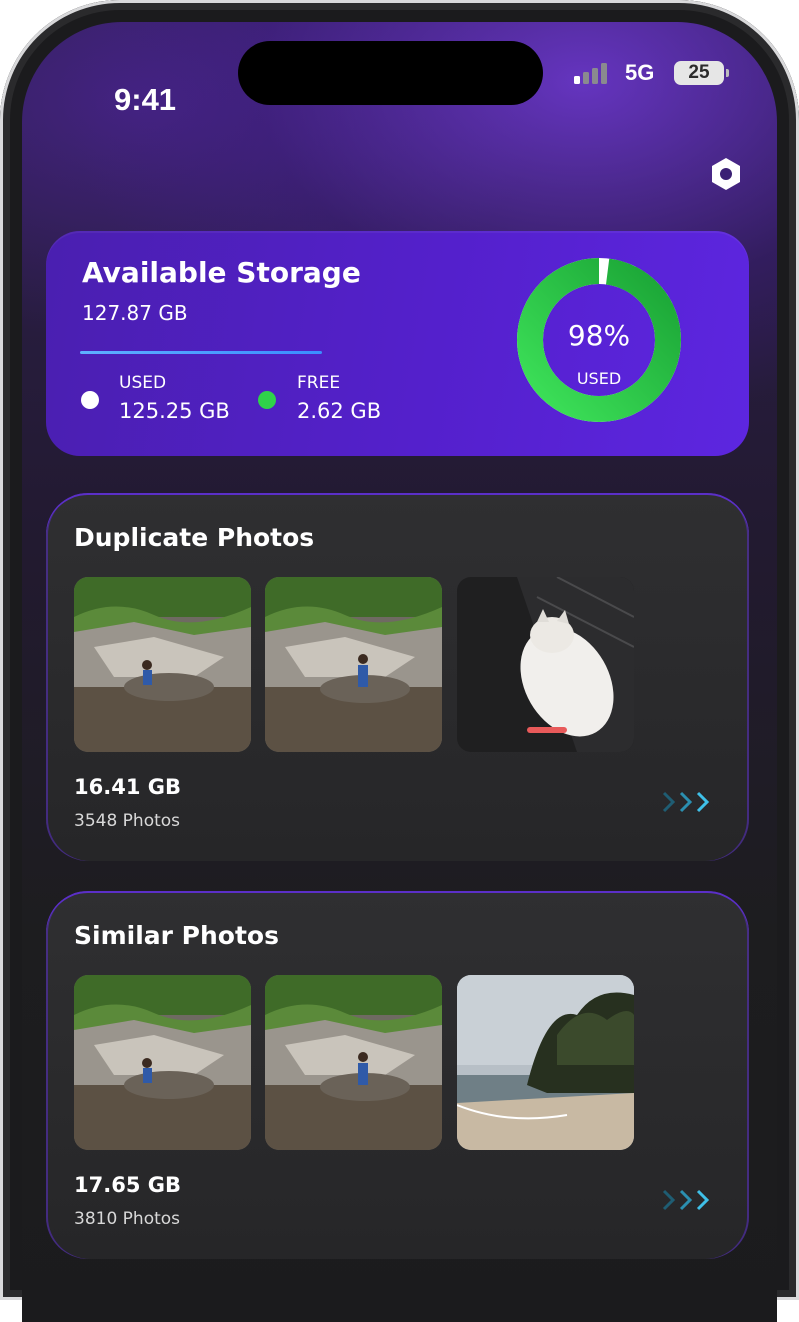  I want to click on network-type: 5G, so click(640, 72).